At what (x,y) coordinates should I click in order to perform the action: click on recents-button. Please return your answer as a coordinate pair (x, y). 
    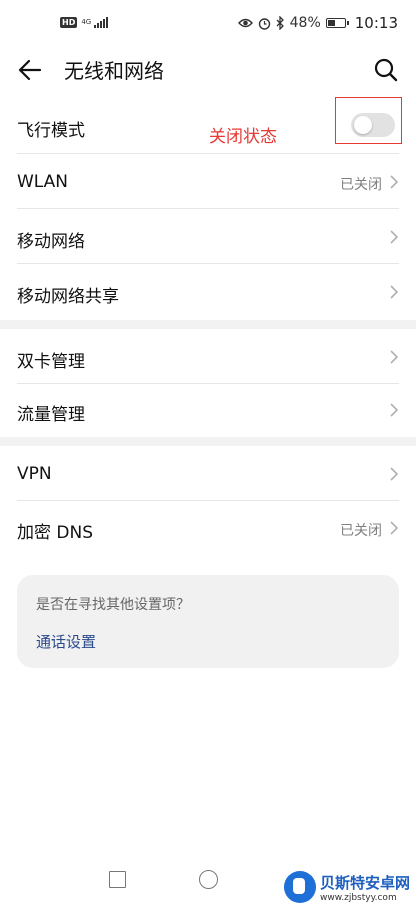
    Looking at the image, I should click on (117, 879).